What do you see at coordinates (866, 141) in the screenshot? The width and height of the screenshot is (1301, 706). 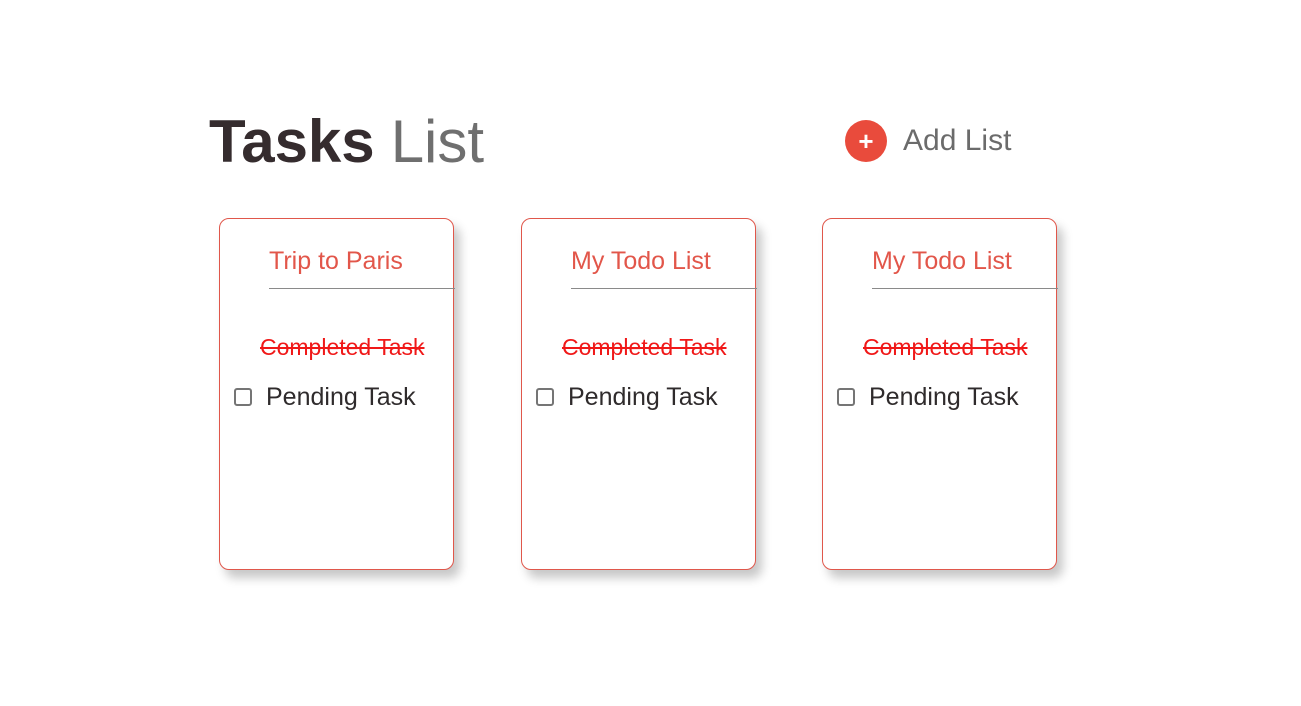 I see `plus-icon: +` at bounding box center [866, 141].